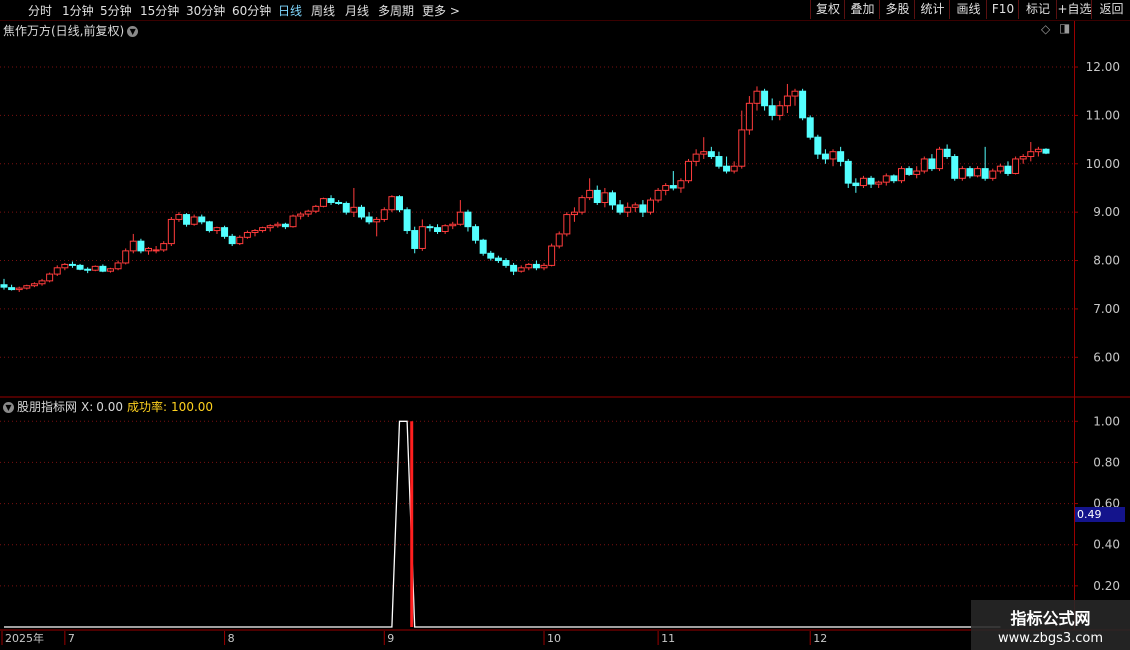  I want to click on toolbar-button-2: 多股, so click(897, 9).